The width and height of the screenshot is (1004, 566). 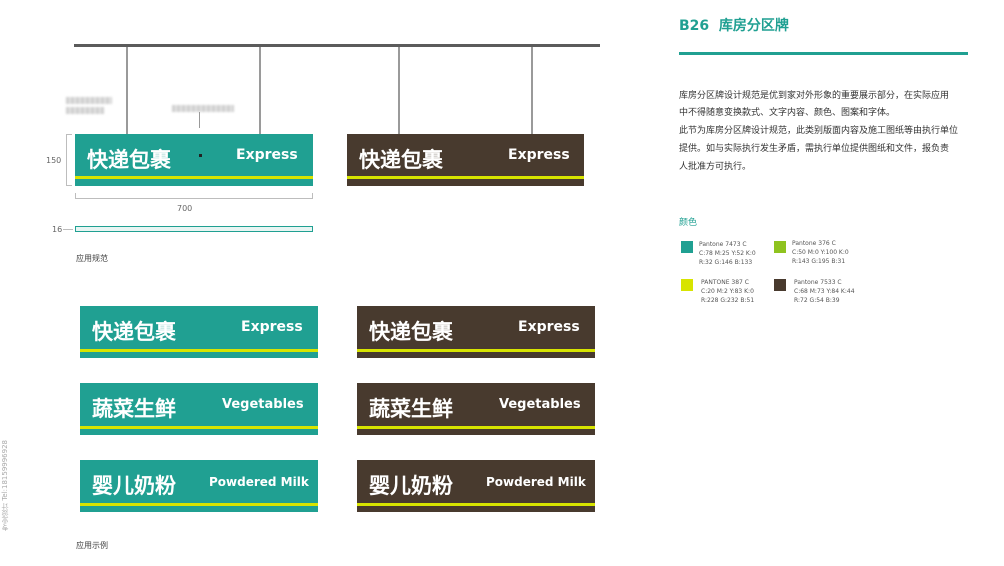 What do you see at coordinates (200, 155) in the screenshot?
I see `marker-dot` at bounding box center [200, 155].